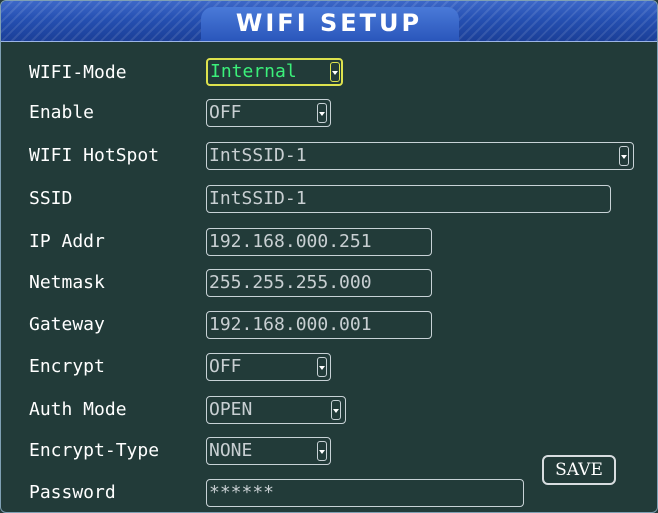 The width and height of the screenshot is (658, 513). I want to click on ip-addr-value: 192.168.000.251, so click(290, 241).